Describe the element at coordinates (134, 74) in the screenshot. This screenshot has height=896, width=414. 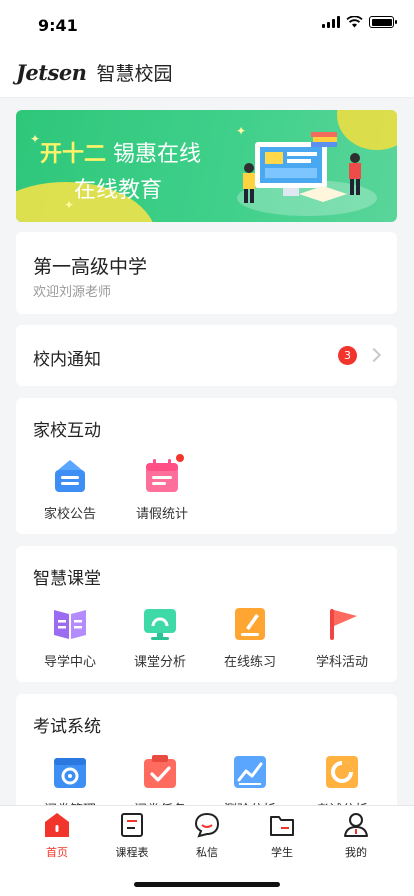
I see `app-title: 智慧校园` at that location.